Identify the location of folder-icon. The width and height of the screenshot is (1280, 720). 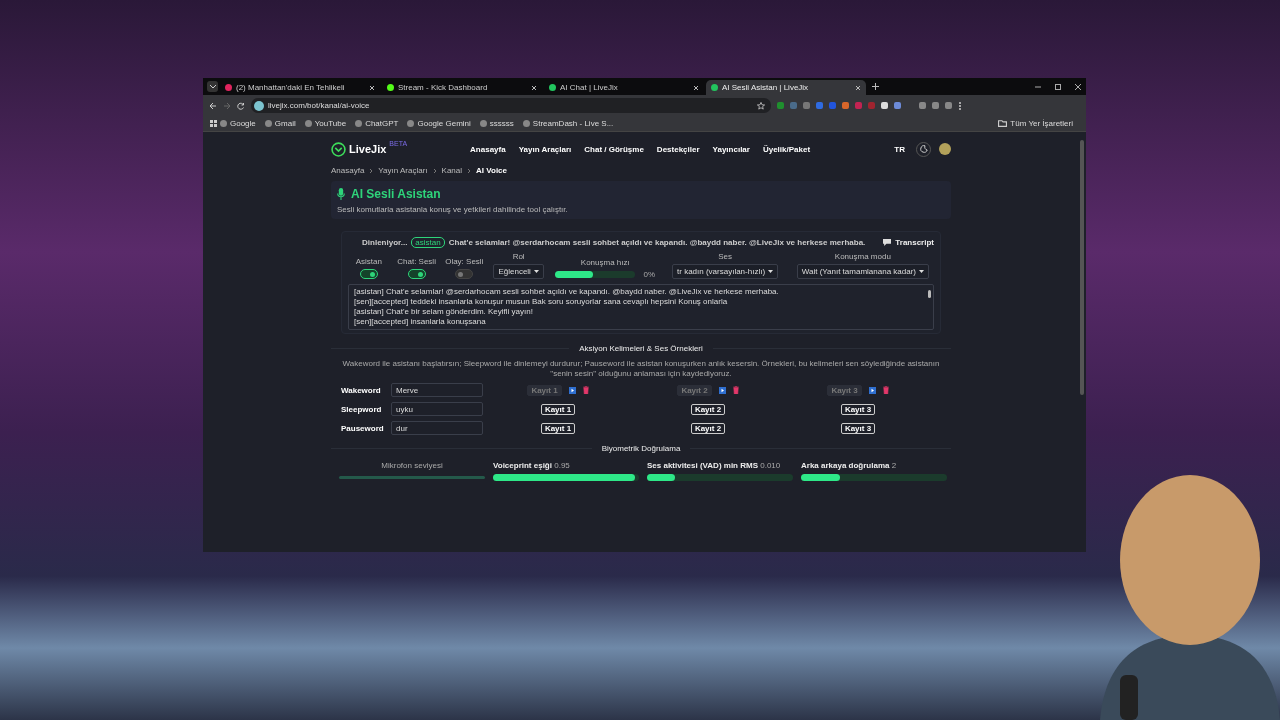
(1003, 123).